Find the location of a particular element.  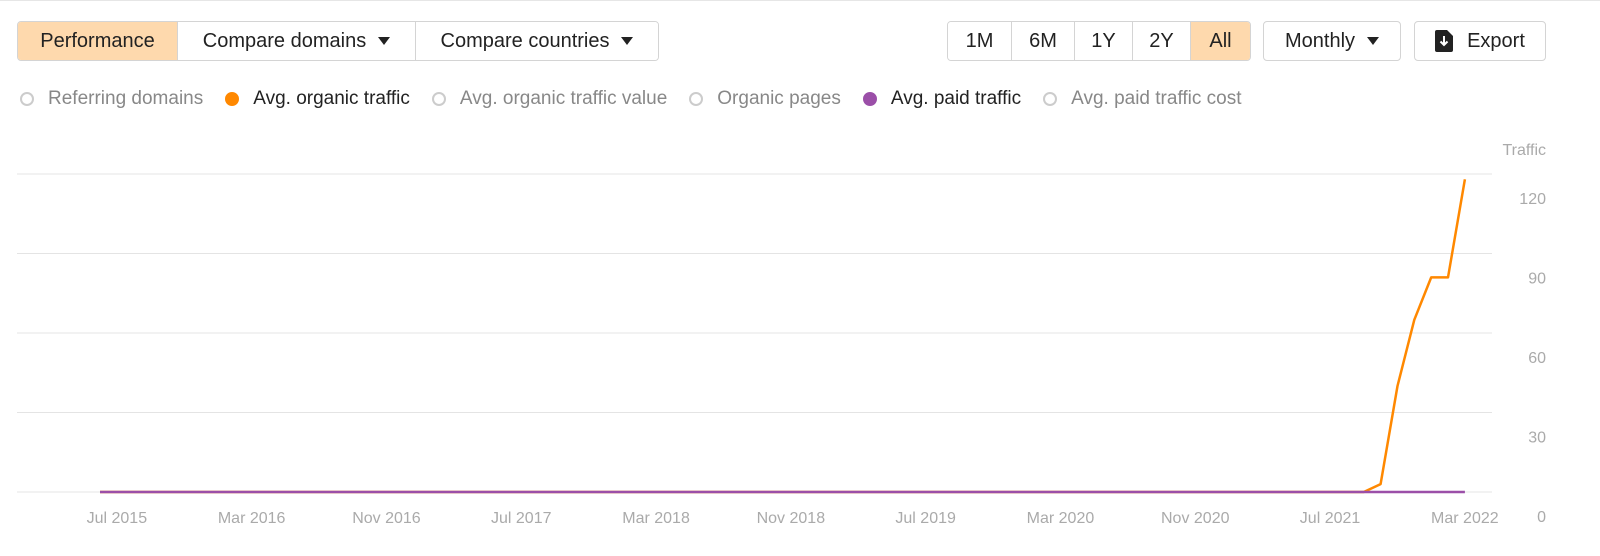

y-tick-label: 60 is located at coordinates (1537, 358).